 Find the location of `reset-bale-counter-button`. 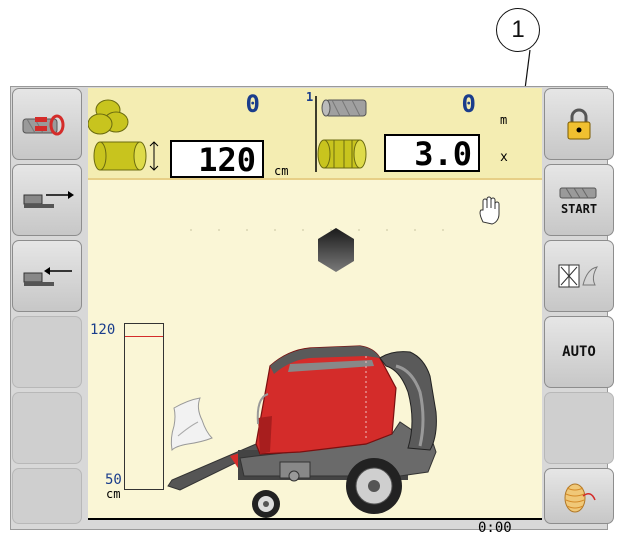

reset-bale-counter-button is located at coordinates (47, 124).